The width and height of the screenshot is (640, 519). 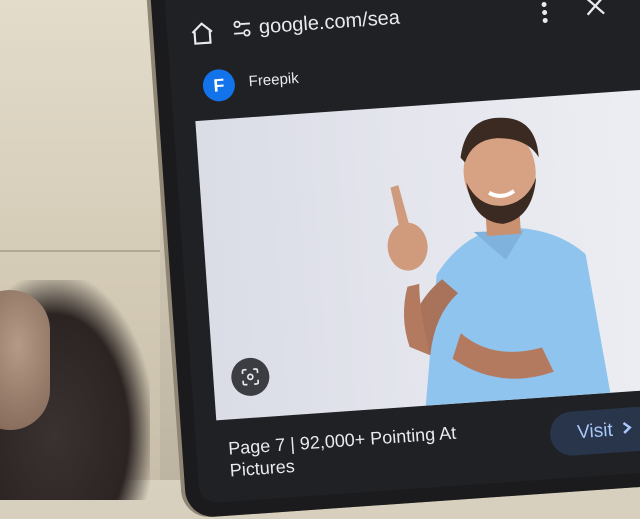 What do you see at coordinates (241, 28) in the screenshot?
I see `tune-icon` at bounding box center [241, 28].